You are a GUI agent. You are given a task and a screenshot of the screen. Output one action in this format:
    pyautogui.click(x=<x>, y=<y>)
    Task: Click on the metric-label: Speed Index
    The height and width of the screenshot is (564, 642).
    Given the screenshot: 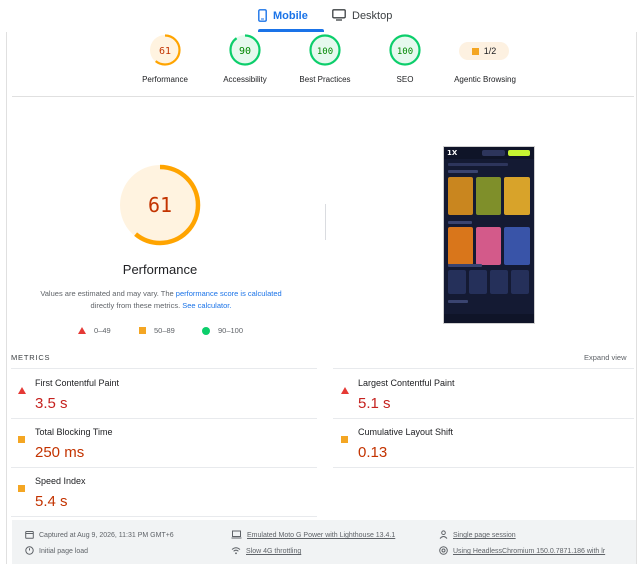 What is the action you would take?
    pyautogui.click(x=60, y=481)
    